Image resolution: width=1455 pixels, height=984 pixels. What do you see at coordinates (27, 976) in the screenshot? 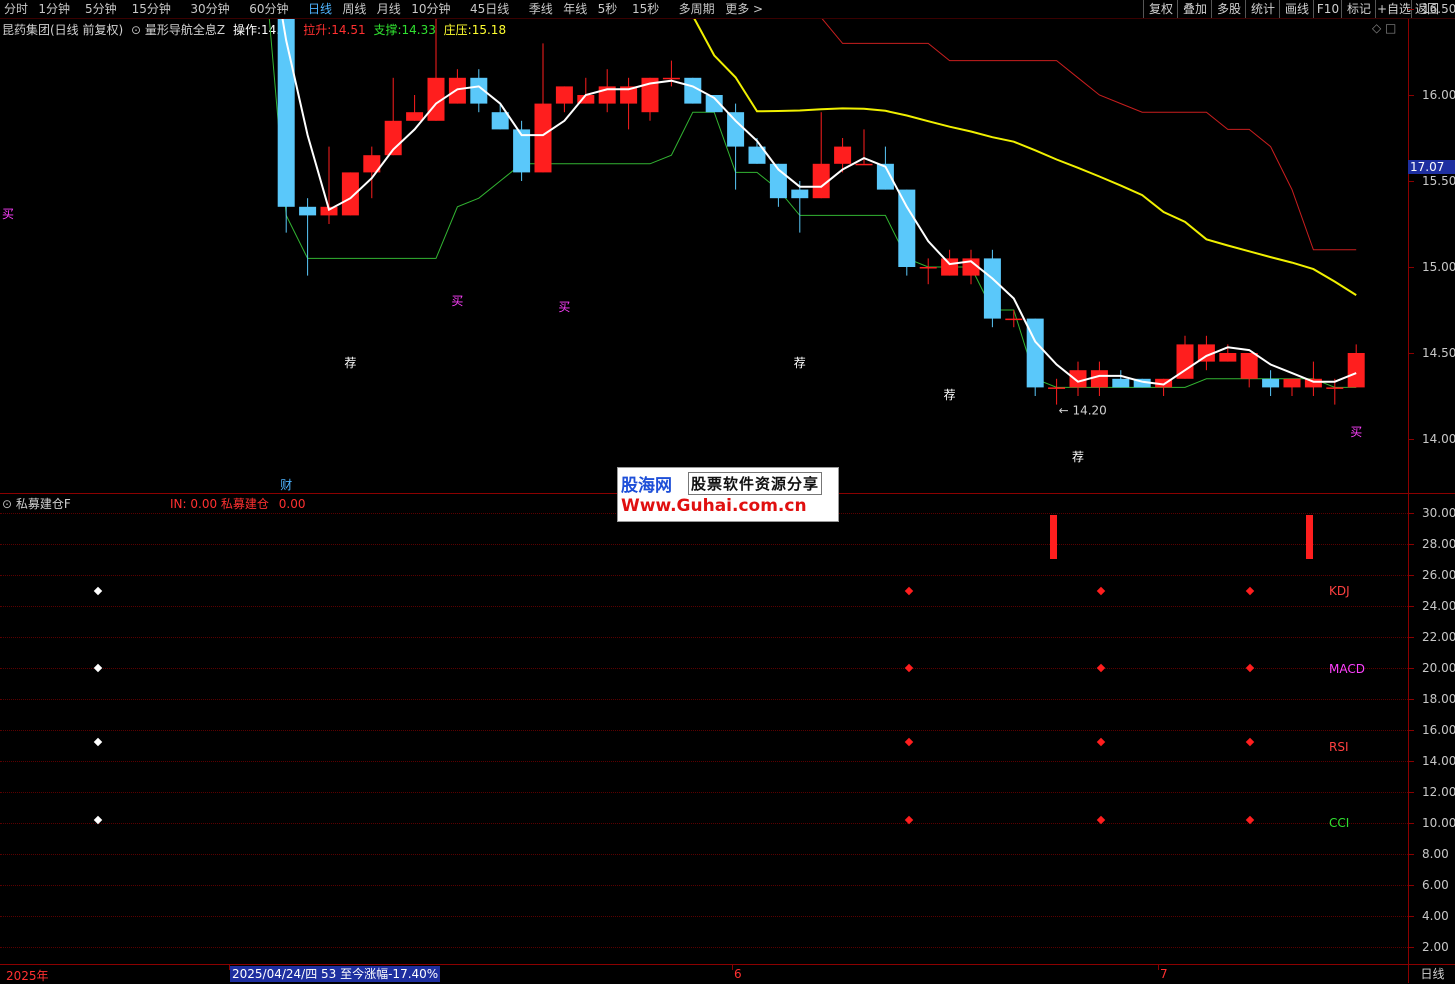
I see `year-label: 2025年` at bounding box center [27, 976].